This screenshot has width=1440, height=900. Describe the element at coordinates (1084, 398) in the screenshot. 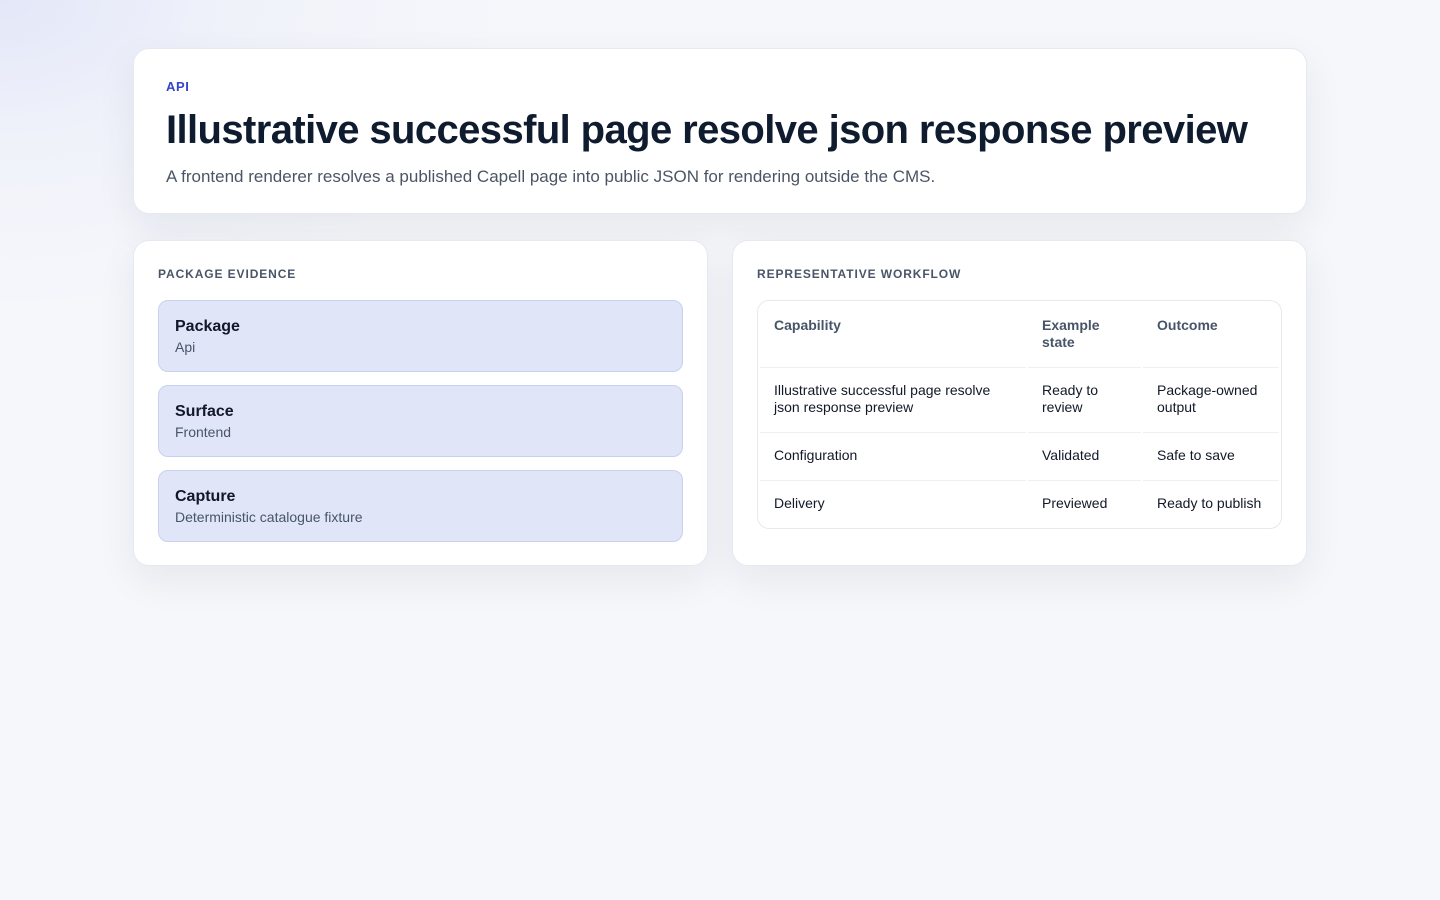

I see `table-cell: Ready to review` at that location.